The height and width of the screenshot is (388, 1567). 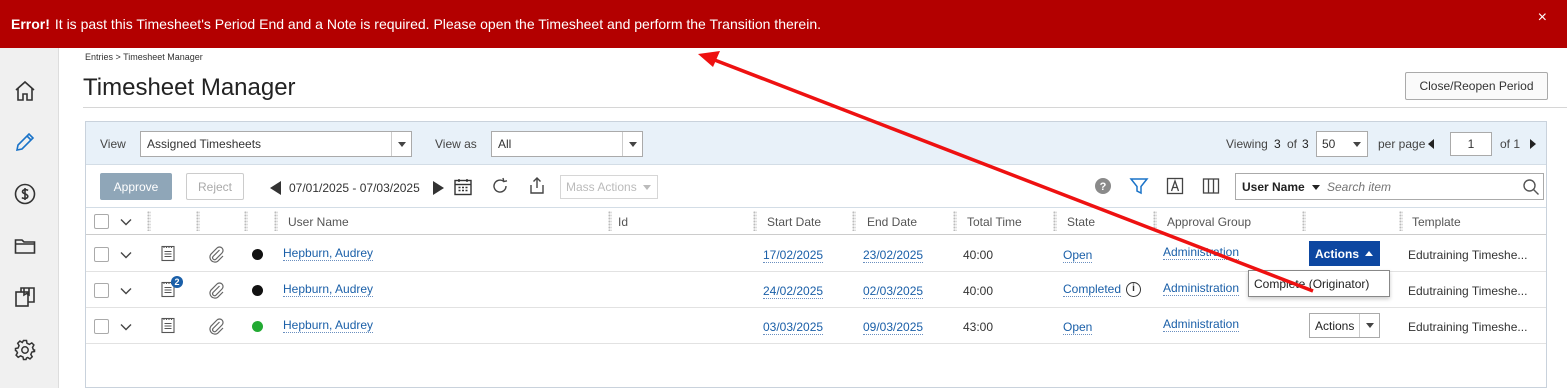 I want to click on column-header-id: Id, so click(x=623, y=222).